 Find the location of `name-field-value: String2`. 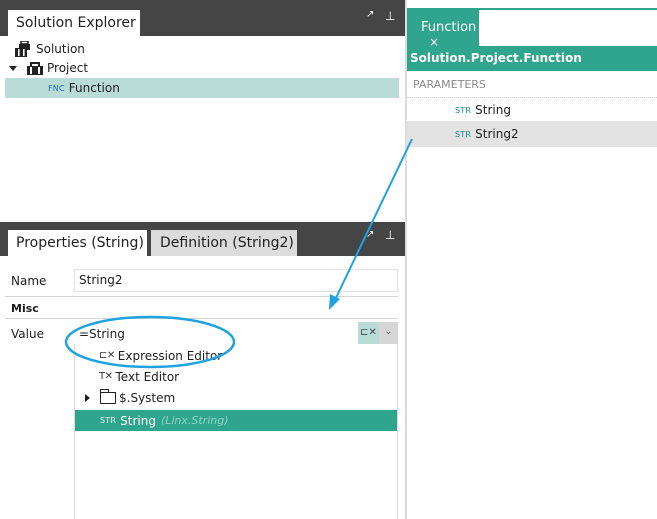

name-field-value: String2 is located at coordinates (101, 280).